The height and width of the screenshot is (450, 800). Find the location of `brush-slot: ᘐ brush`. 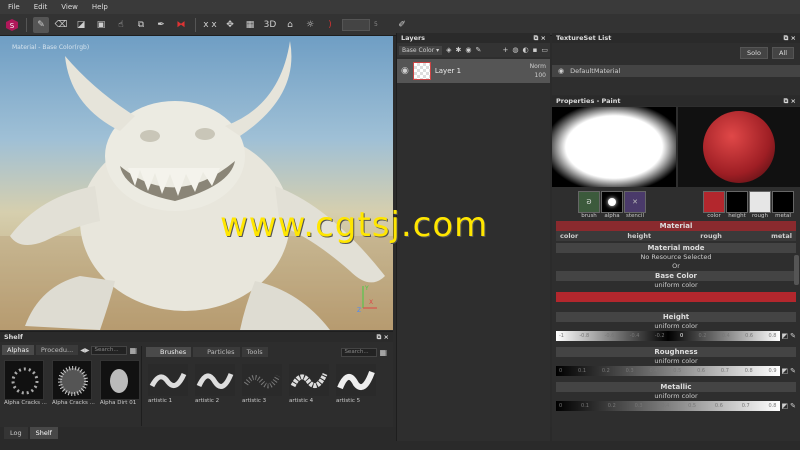

brush-slot: ᘐ brush is located at coordinates (589, 205).